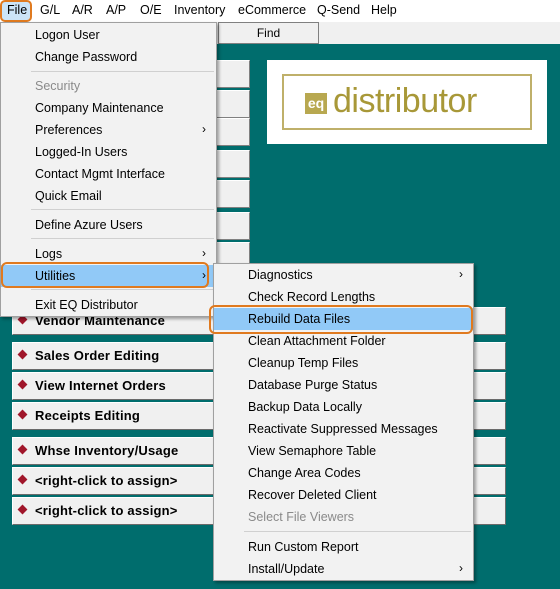  Describe the element at coordinates (49, 254) in the screenshot. I see `menu-item-label: Logs` at that location.